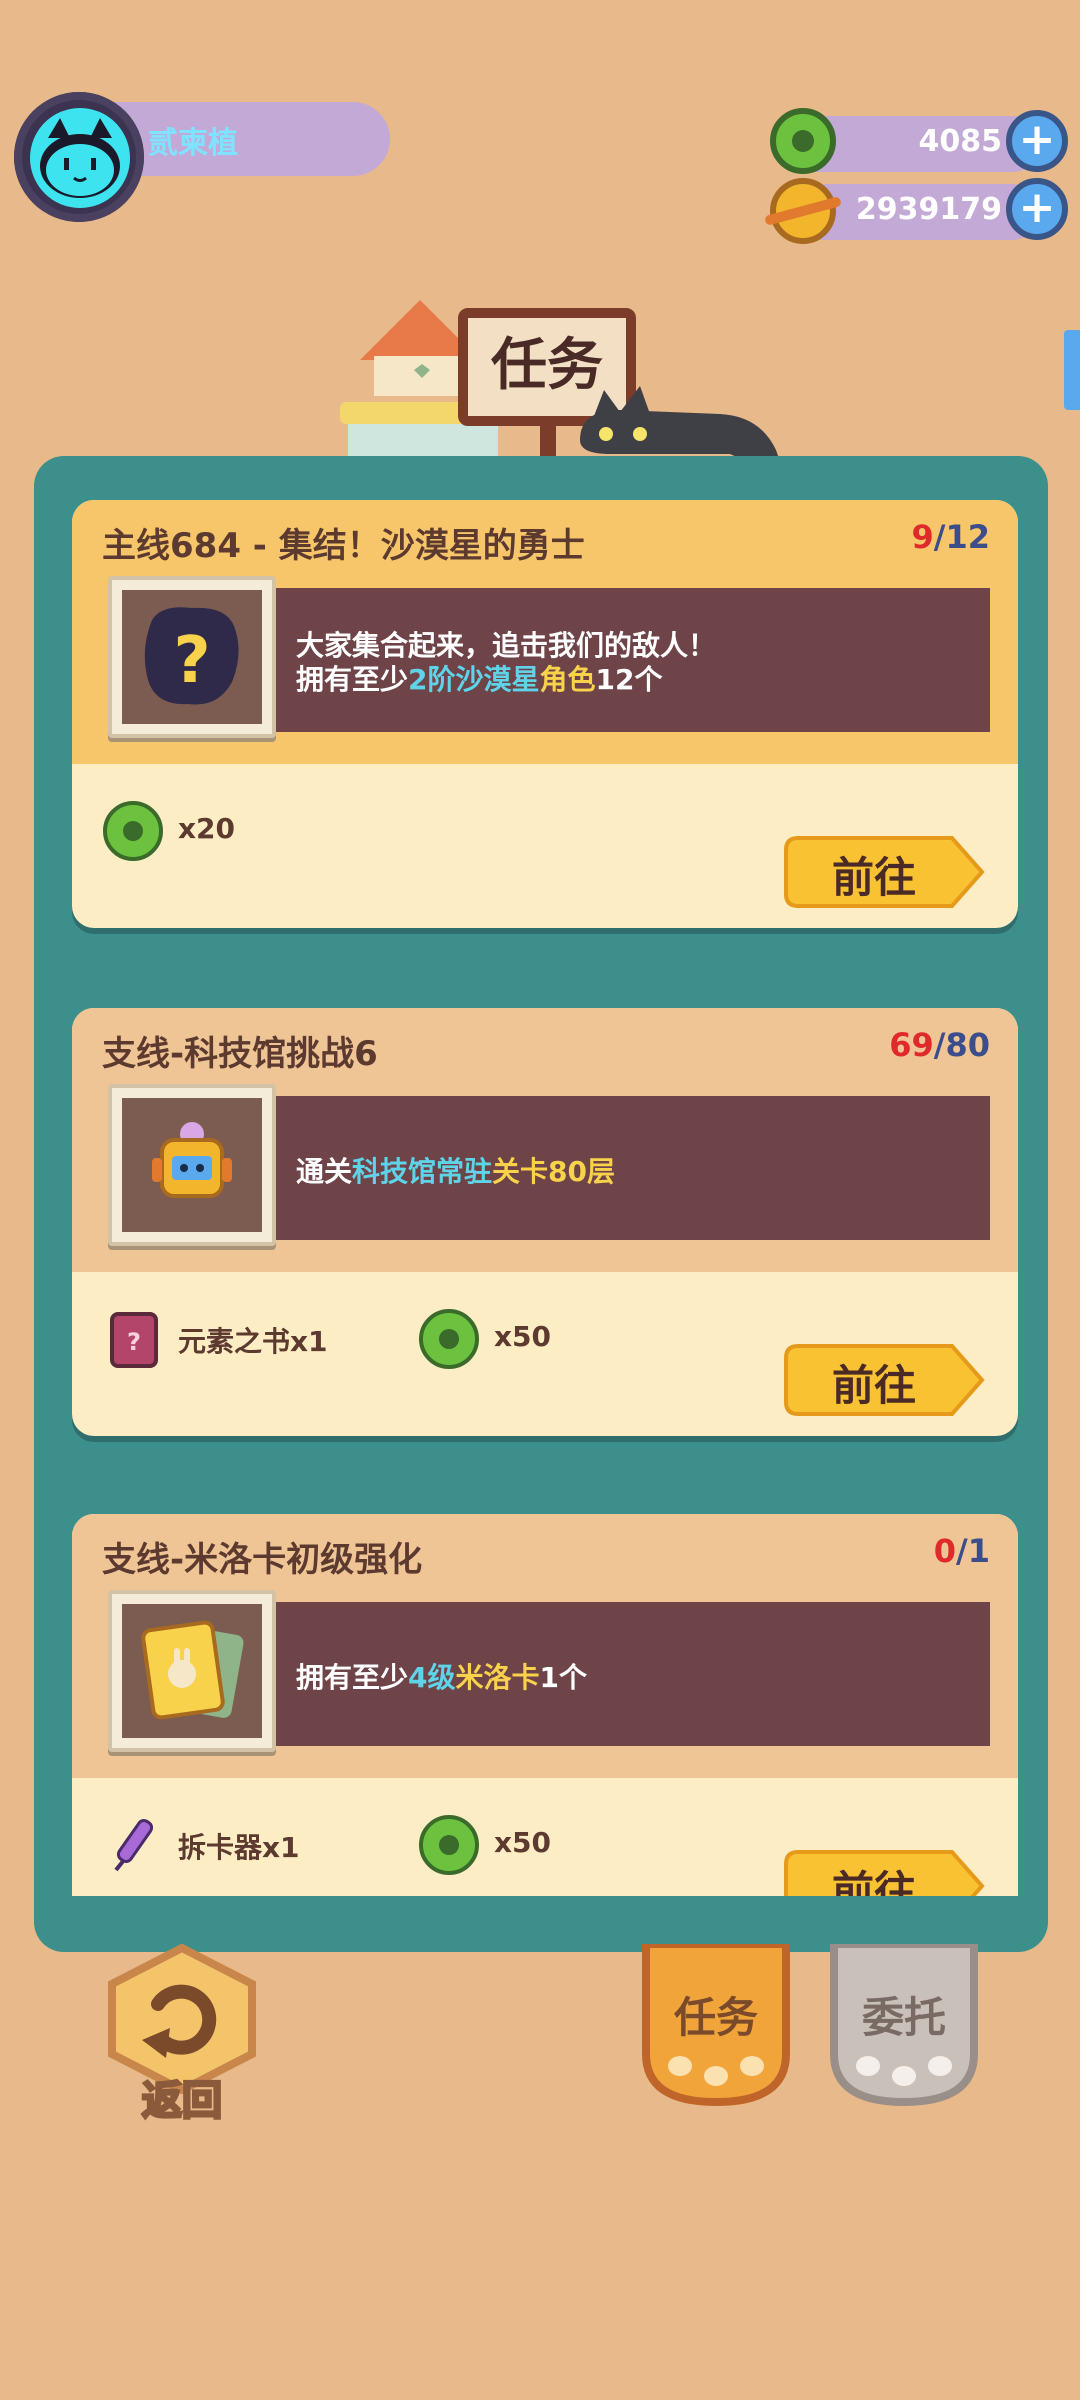  What do you see at coordinates (262, 1560) in the screenshot?
I see `quest-title: 支线-米洛卡初级强化` at bounding box center [262, 1560].